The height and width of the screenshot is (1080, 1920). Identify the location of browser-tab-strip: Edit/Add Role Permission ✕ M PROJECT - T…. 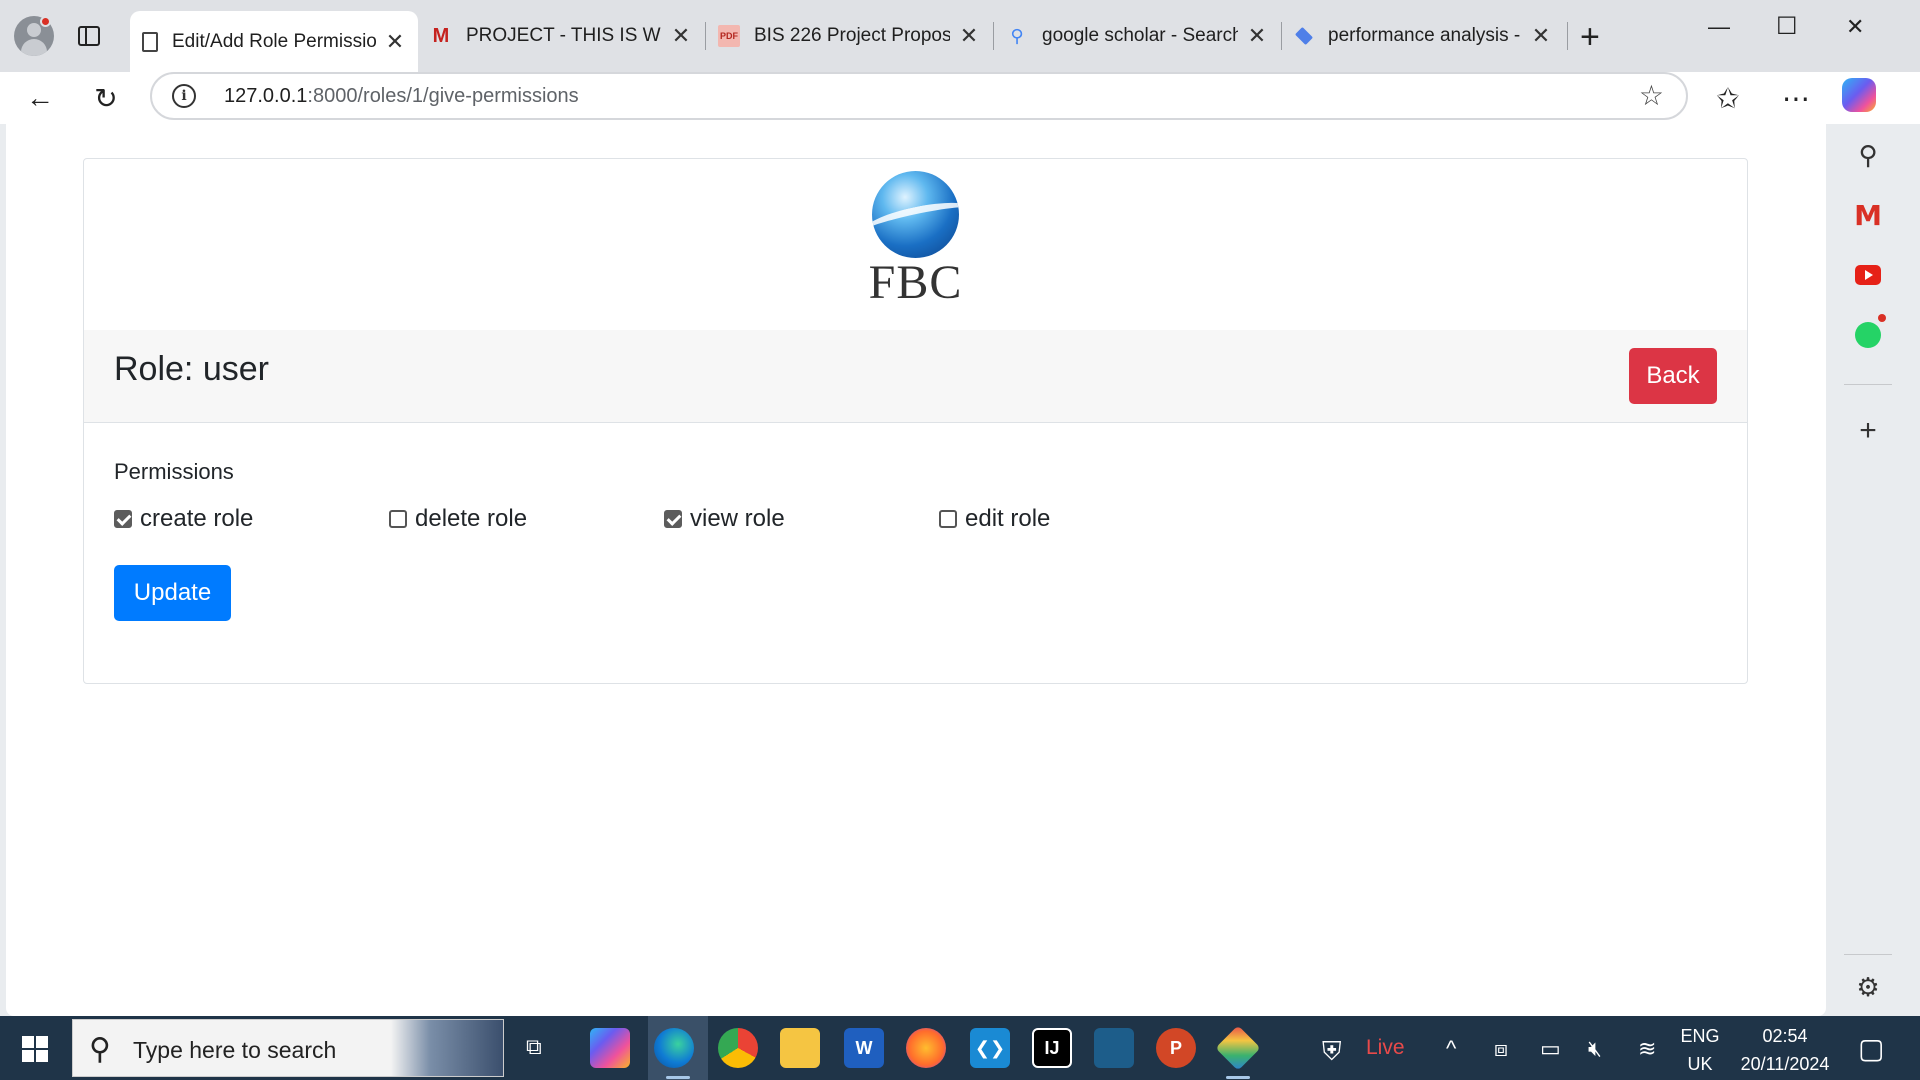
(960, 36).